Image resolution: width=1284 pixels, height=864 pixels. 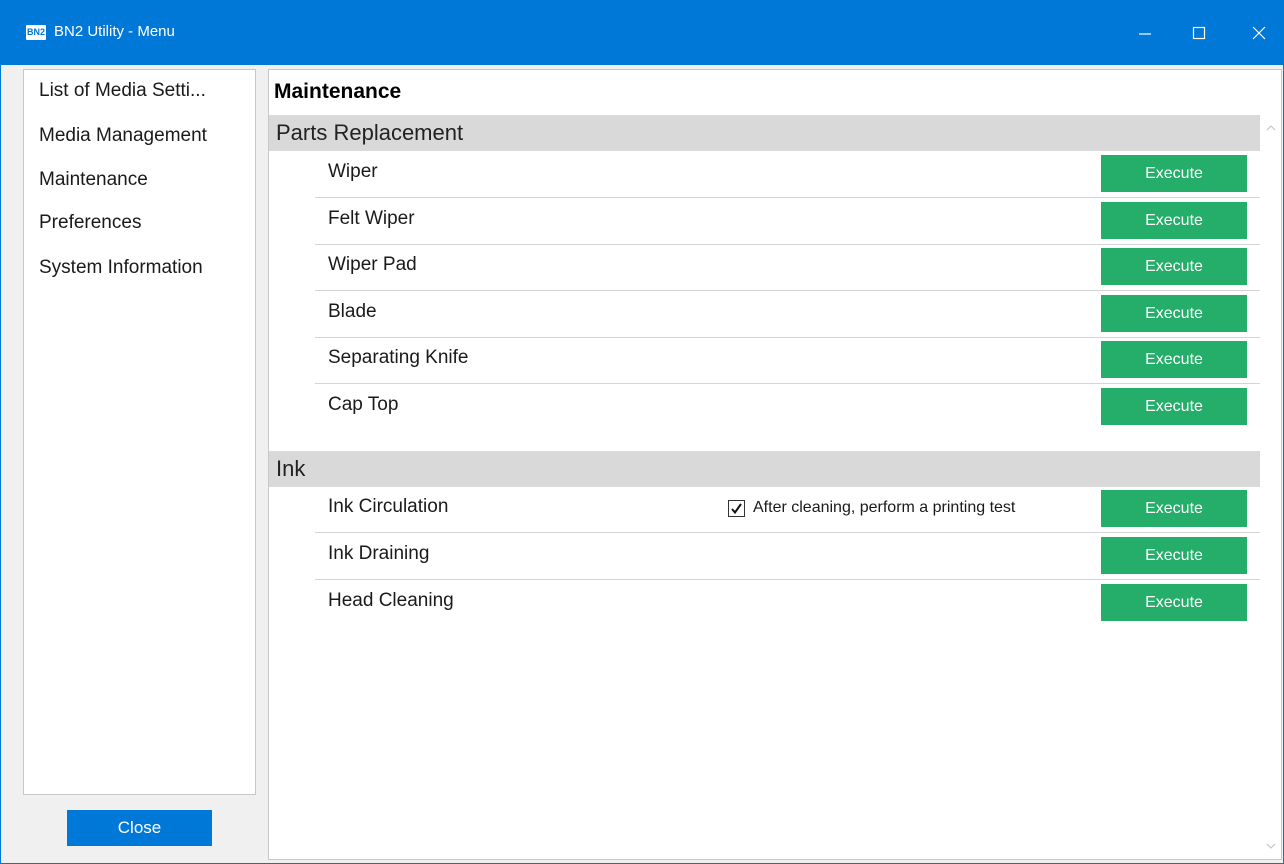 What do you see at coordinates (93, 180) in the screenshot?
I see `sidebar-item-maintenance: Maintenance` at bounding box center [93, 180].